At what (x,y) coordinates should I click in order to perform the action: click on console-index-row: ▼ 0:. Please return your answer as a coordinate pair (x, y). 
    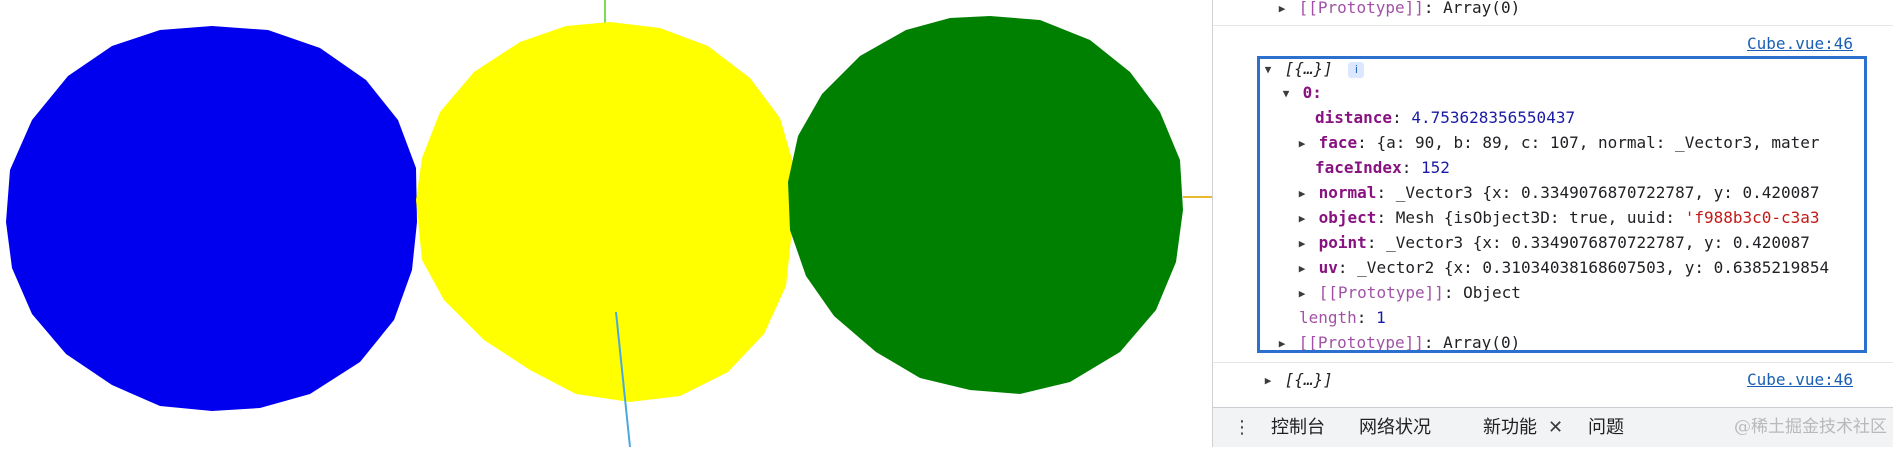
    Looking at the image, I should click on (1553, 93).